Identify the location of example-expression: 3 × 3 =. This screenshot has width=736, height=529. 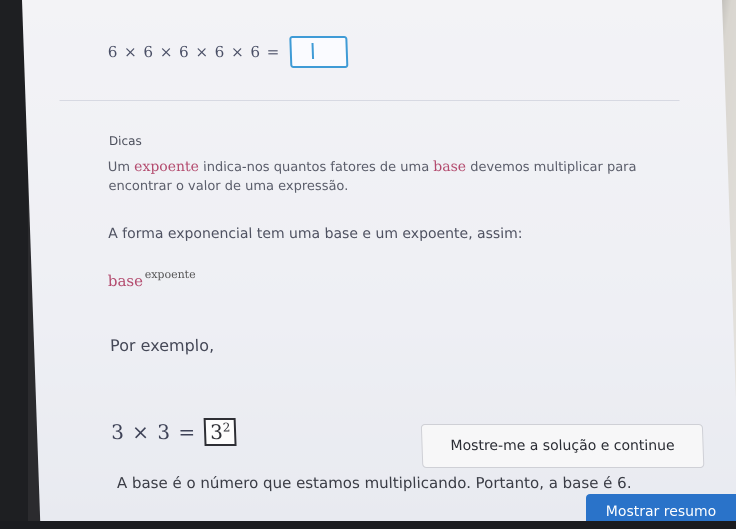
(153, 432).